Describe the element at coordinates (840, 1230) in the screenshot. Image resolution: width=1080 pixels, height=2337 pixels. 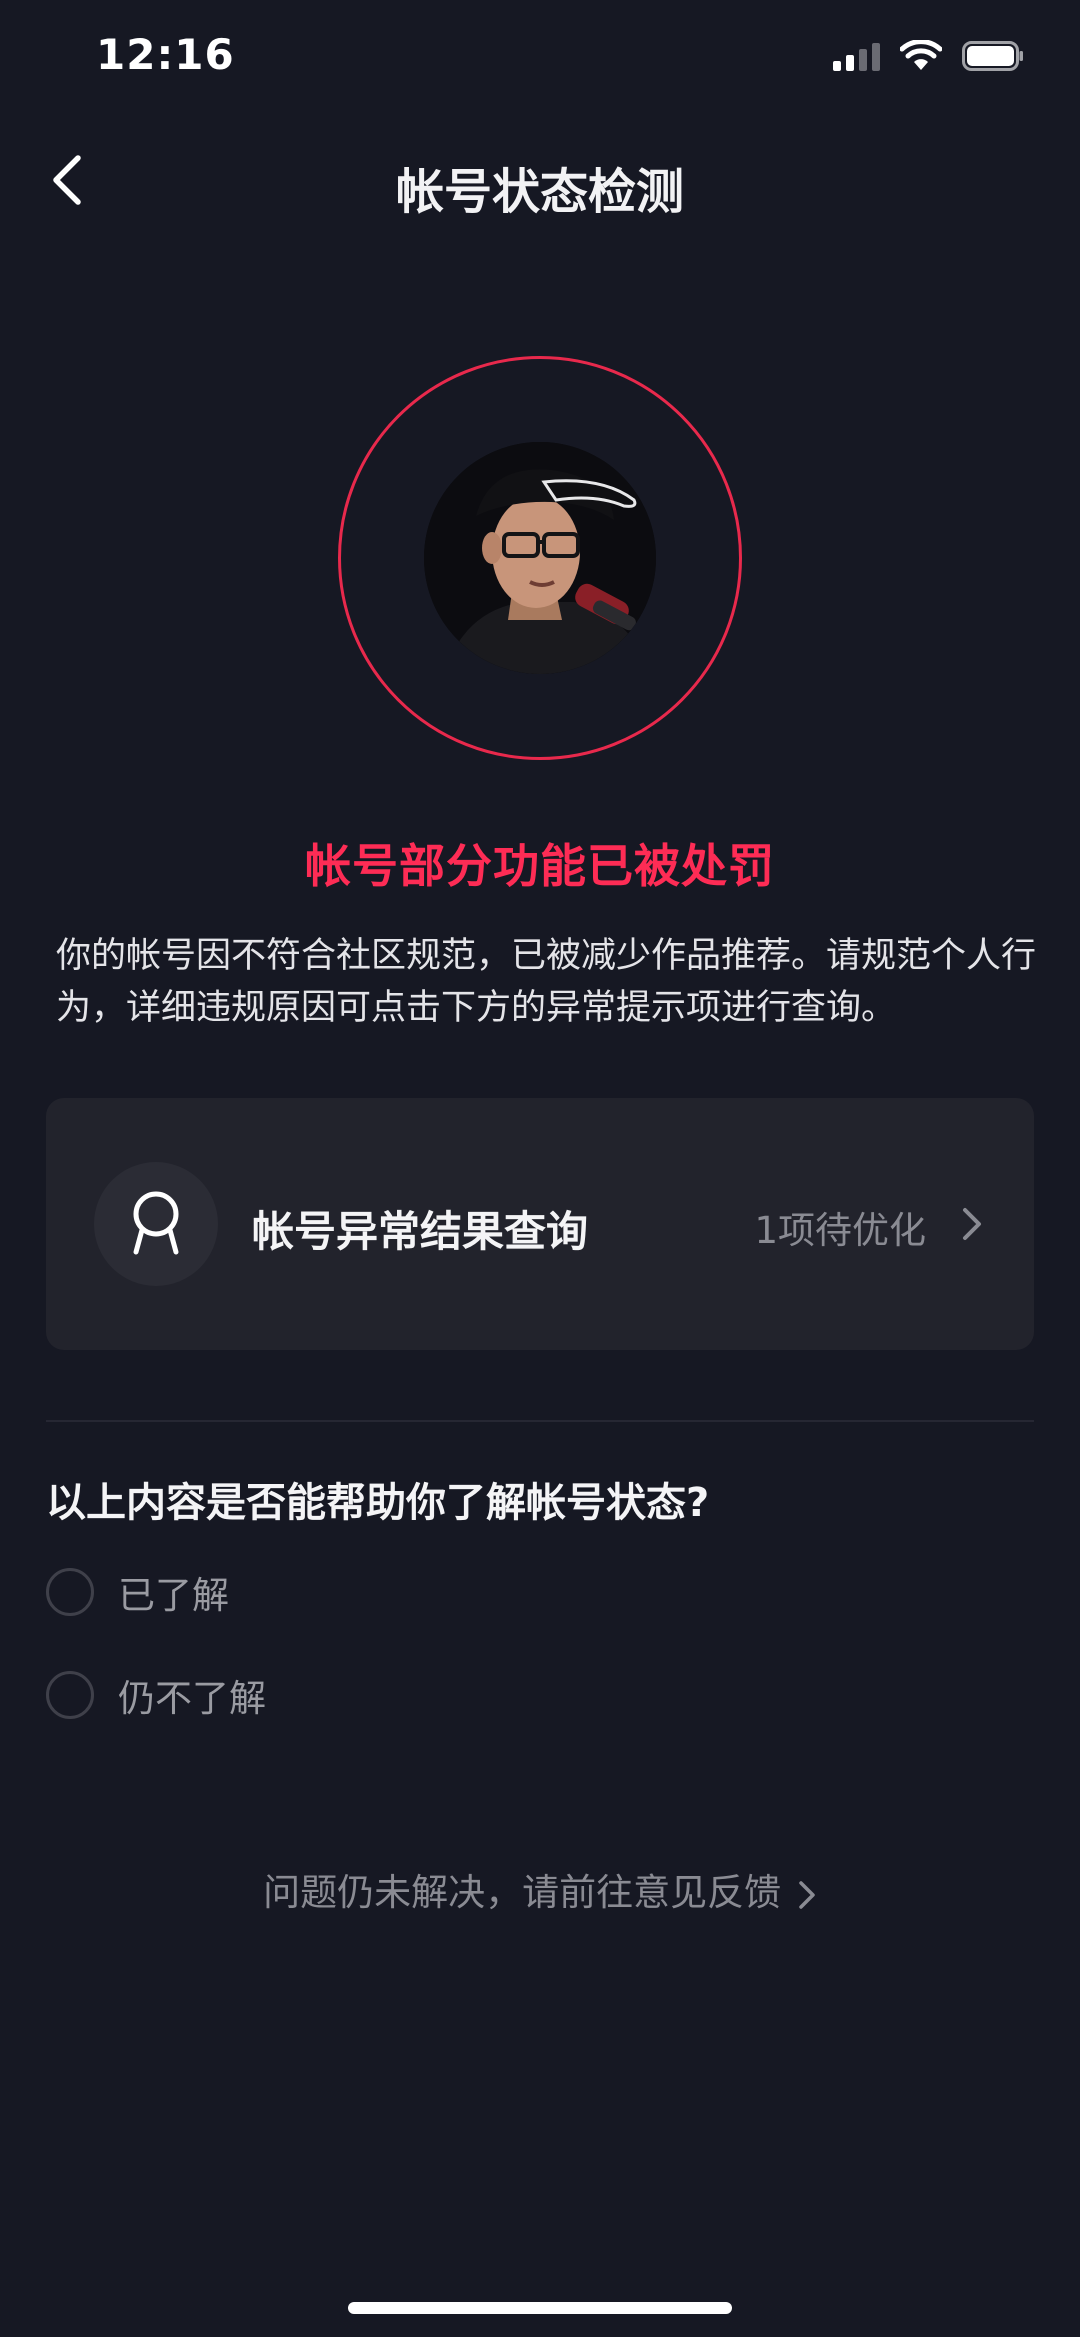
I see `card-status: 1项待优化` at that location.